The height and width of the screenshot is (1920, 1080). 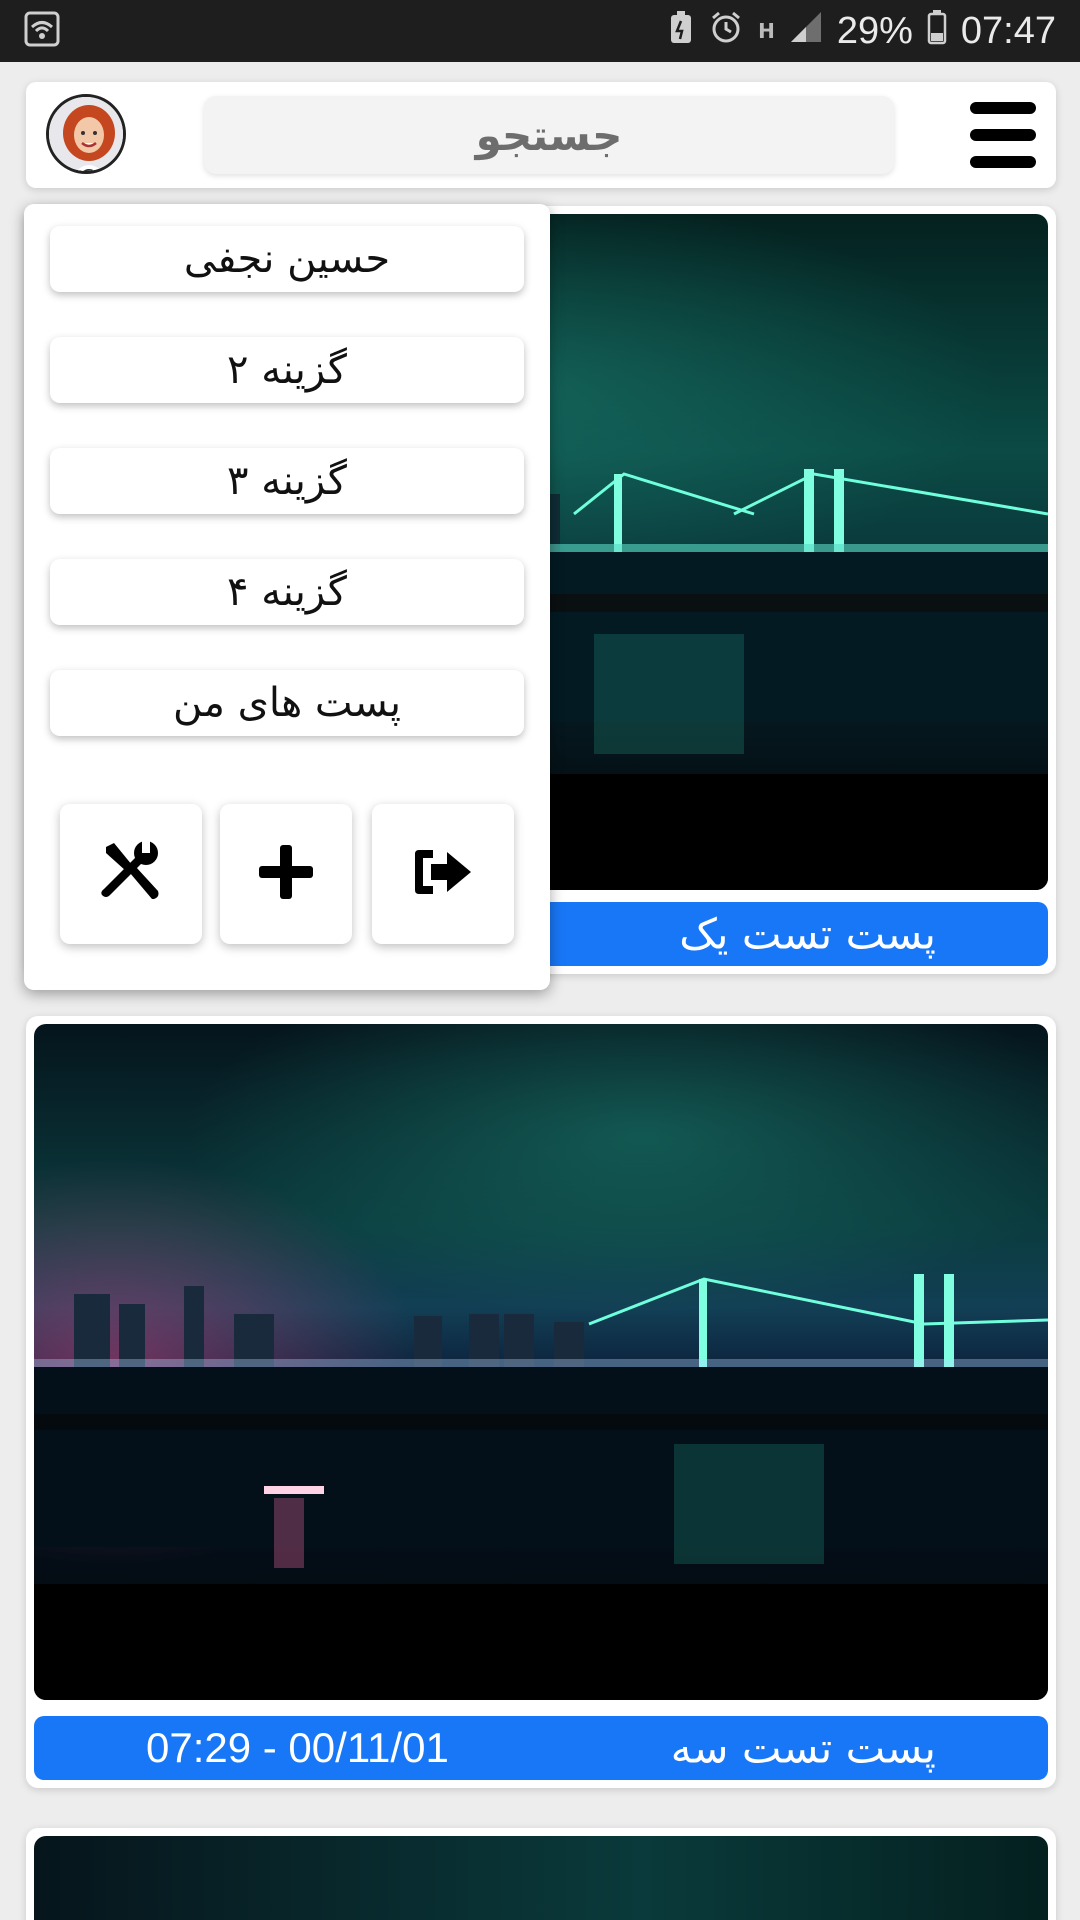 I want to click on network-type-label: H, so click(x=766, y=31).